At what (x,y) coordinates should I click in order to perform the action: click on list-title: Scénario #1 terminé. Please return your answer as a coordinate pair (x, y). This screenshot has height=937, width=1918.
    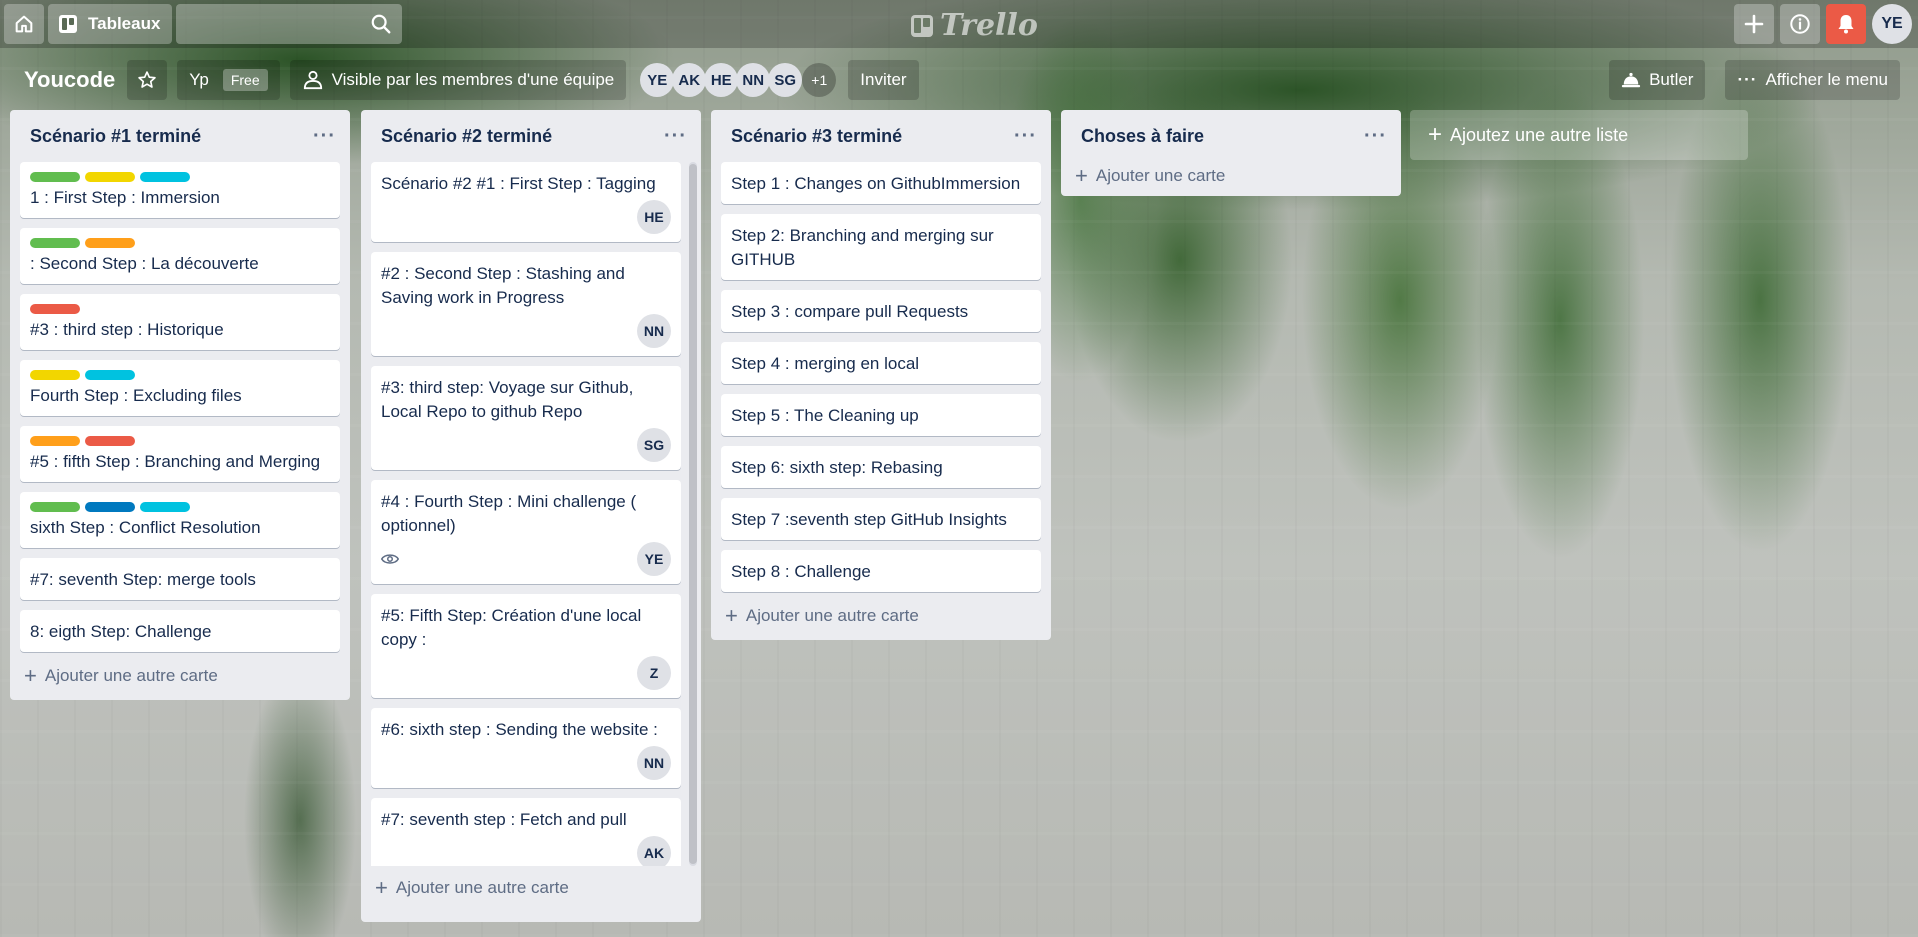
    Looking at the image, I should click on (115, 136).